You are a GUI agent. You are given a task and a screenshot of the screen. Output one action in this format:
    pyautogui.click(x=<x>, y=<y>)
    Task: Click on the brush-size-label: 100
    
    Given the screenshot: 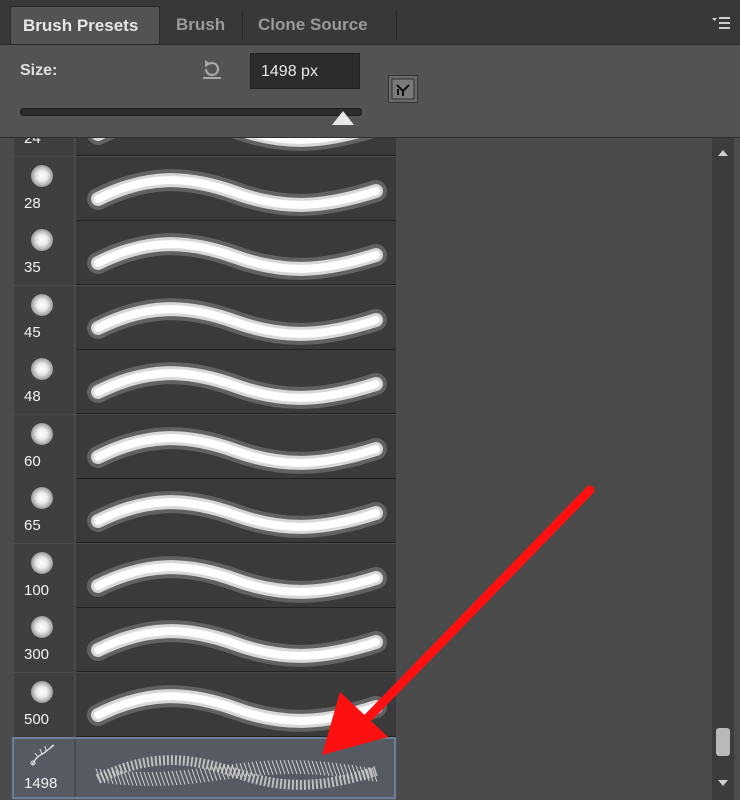 What is the action you would take?
    pyautogui.click(x=37, y=590)
    